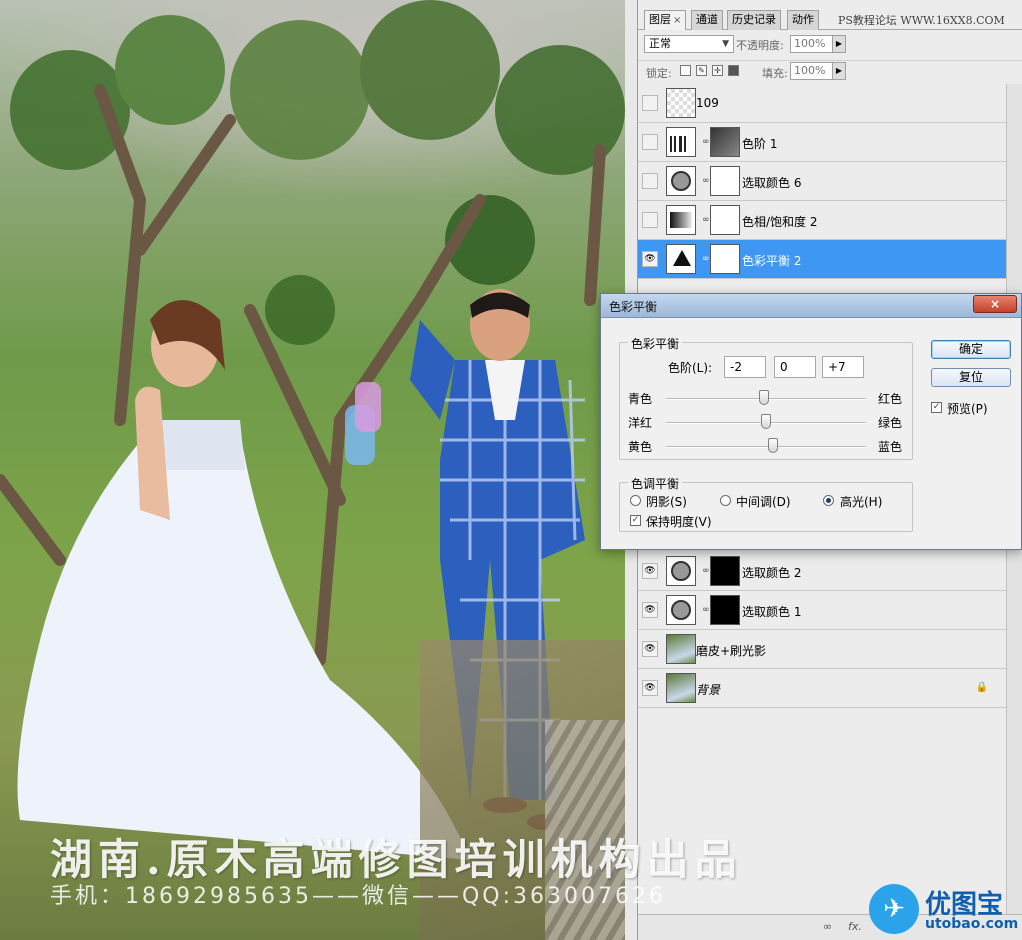 This screenshot has height=940, width=1022. I want to click on yellow-blue-slider: 黄色 蓝色, so click(768, 446).